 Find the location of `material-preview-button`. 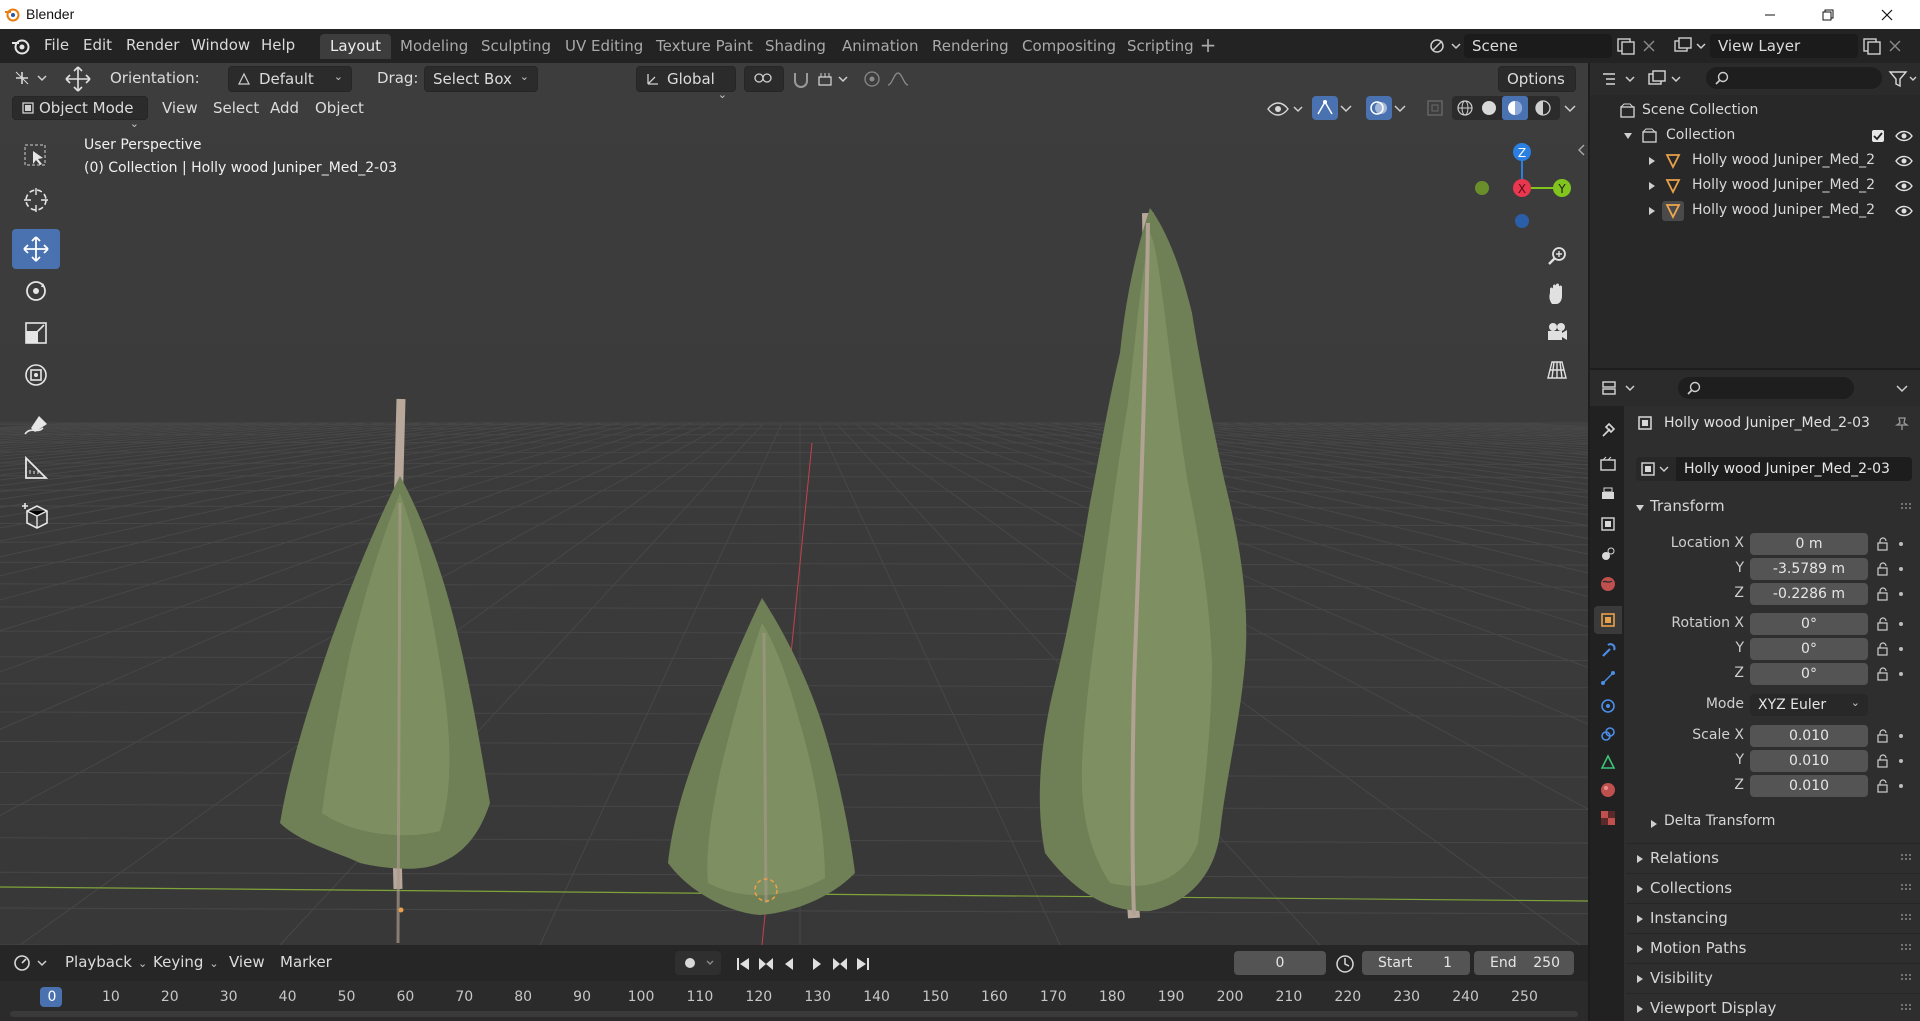

material-preview-button is located at coordinates (1515, 108).